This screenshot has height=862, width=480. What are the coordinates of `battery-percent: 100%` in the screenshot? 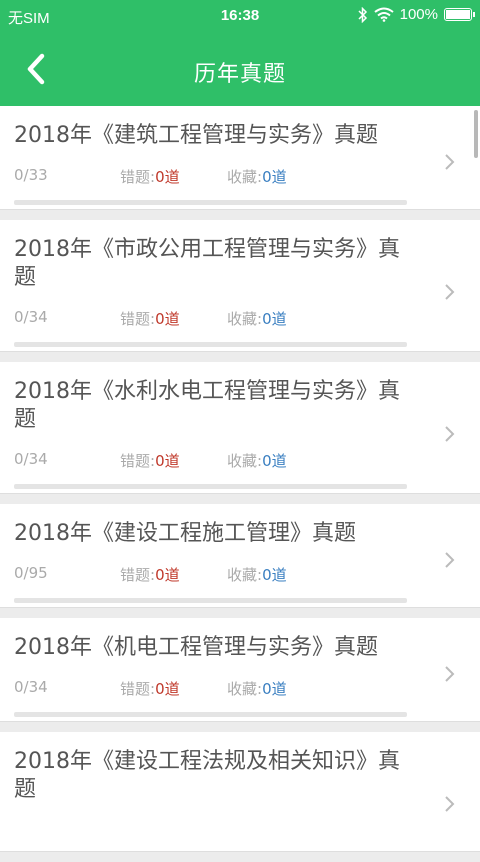 It's located at (418, 14).